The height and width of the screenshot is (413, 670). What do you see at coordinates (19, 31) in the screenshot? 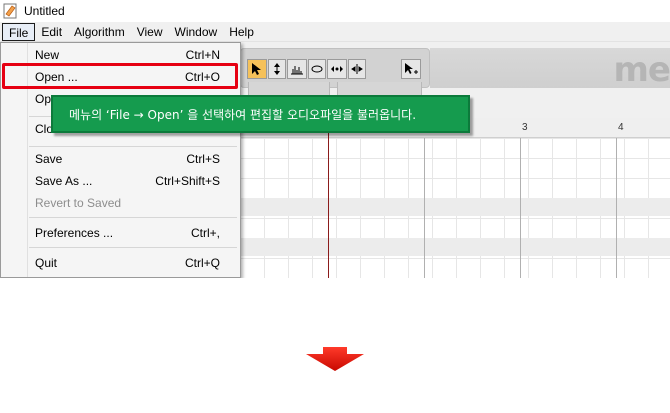
I see `menu-file: File` at bounding box center [19, 31].